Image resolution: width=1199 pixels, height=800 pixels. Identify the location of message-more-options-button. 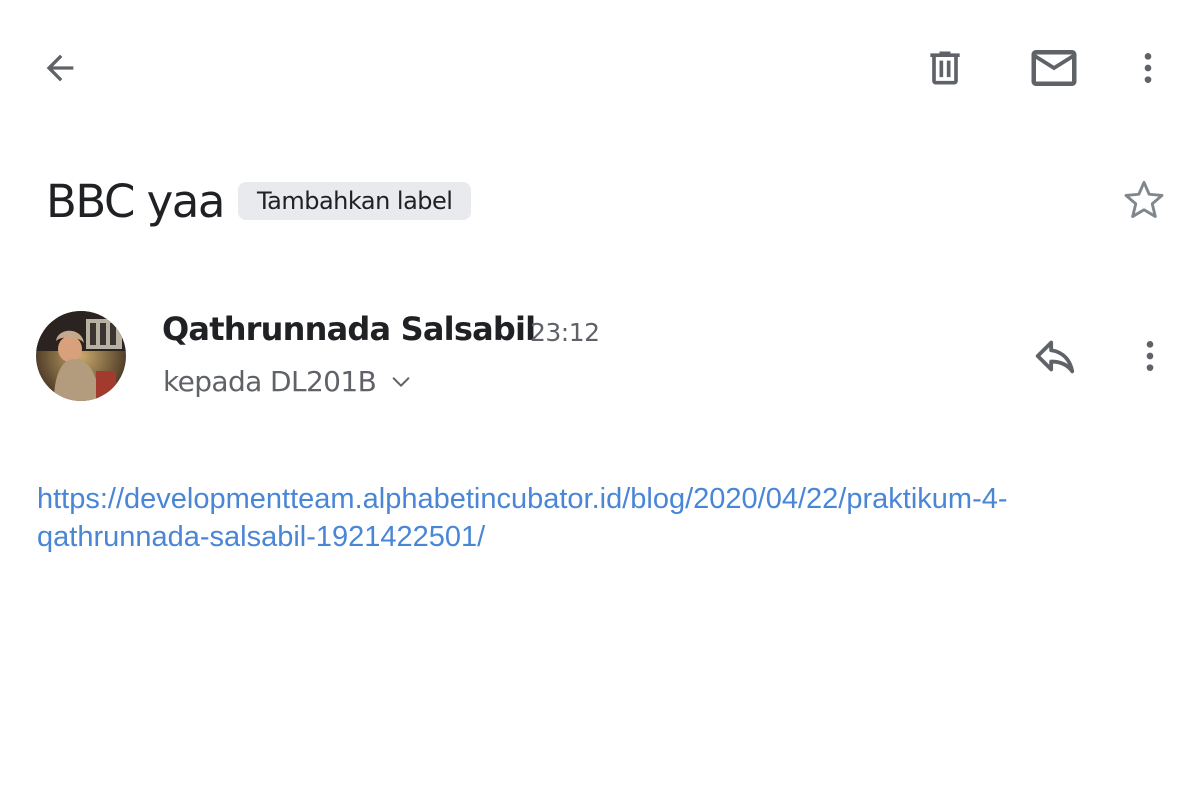
(1150, 356).